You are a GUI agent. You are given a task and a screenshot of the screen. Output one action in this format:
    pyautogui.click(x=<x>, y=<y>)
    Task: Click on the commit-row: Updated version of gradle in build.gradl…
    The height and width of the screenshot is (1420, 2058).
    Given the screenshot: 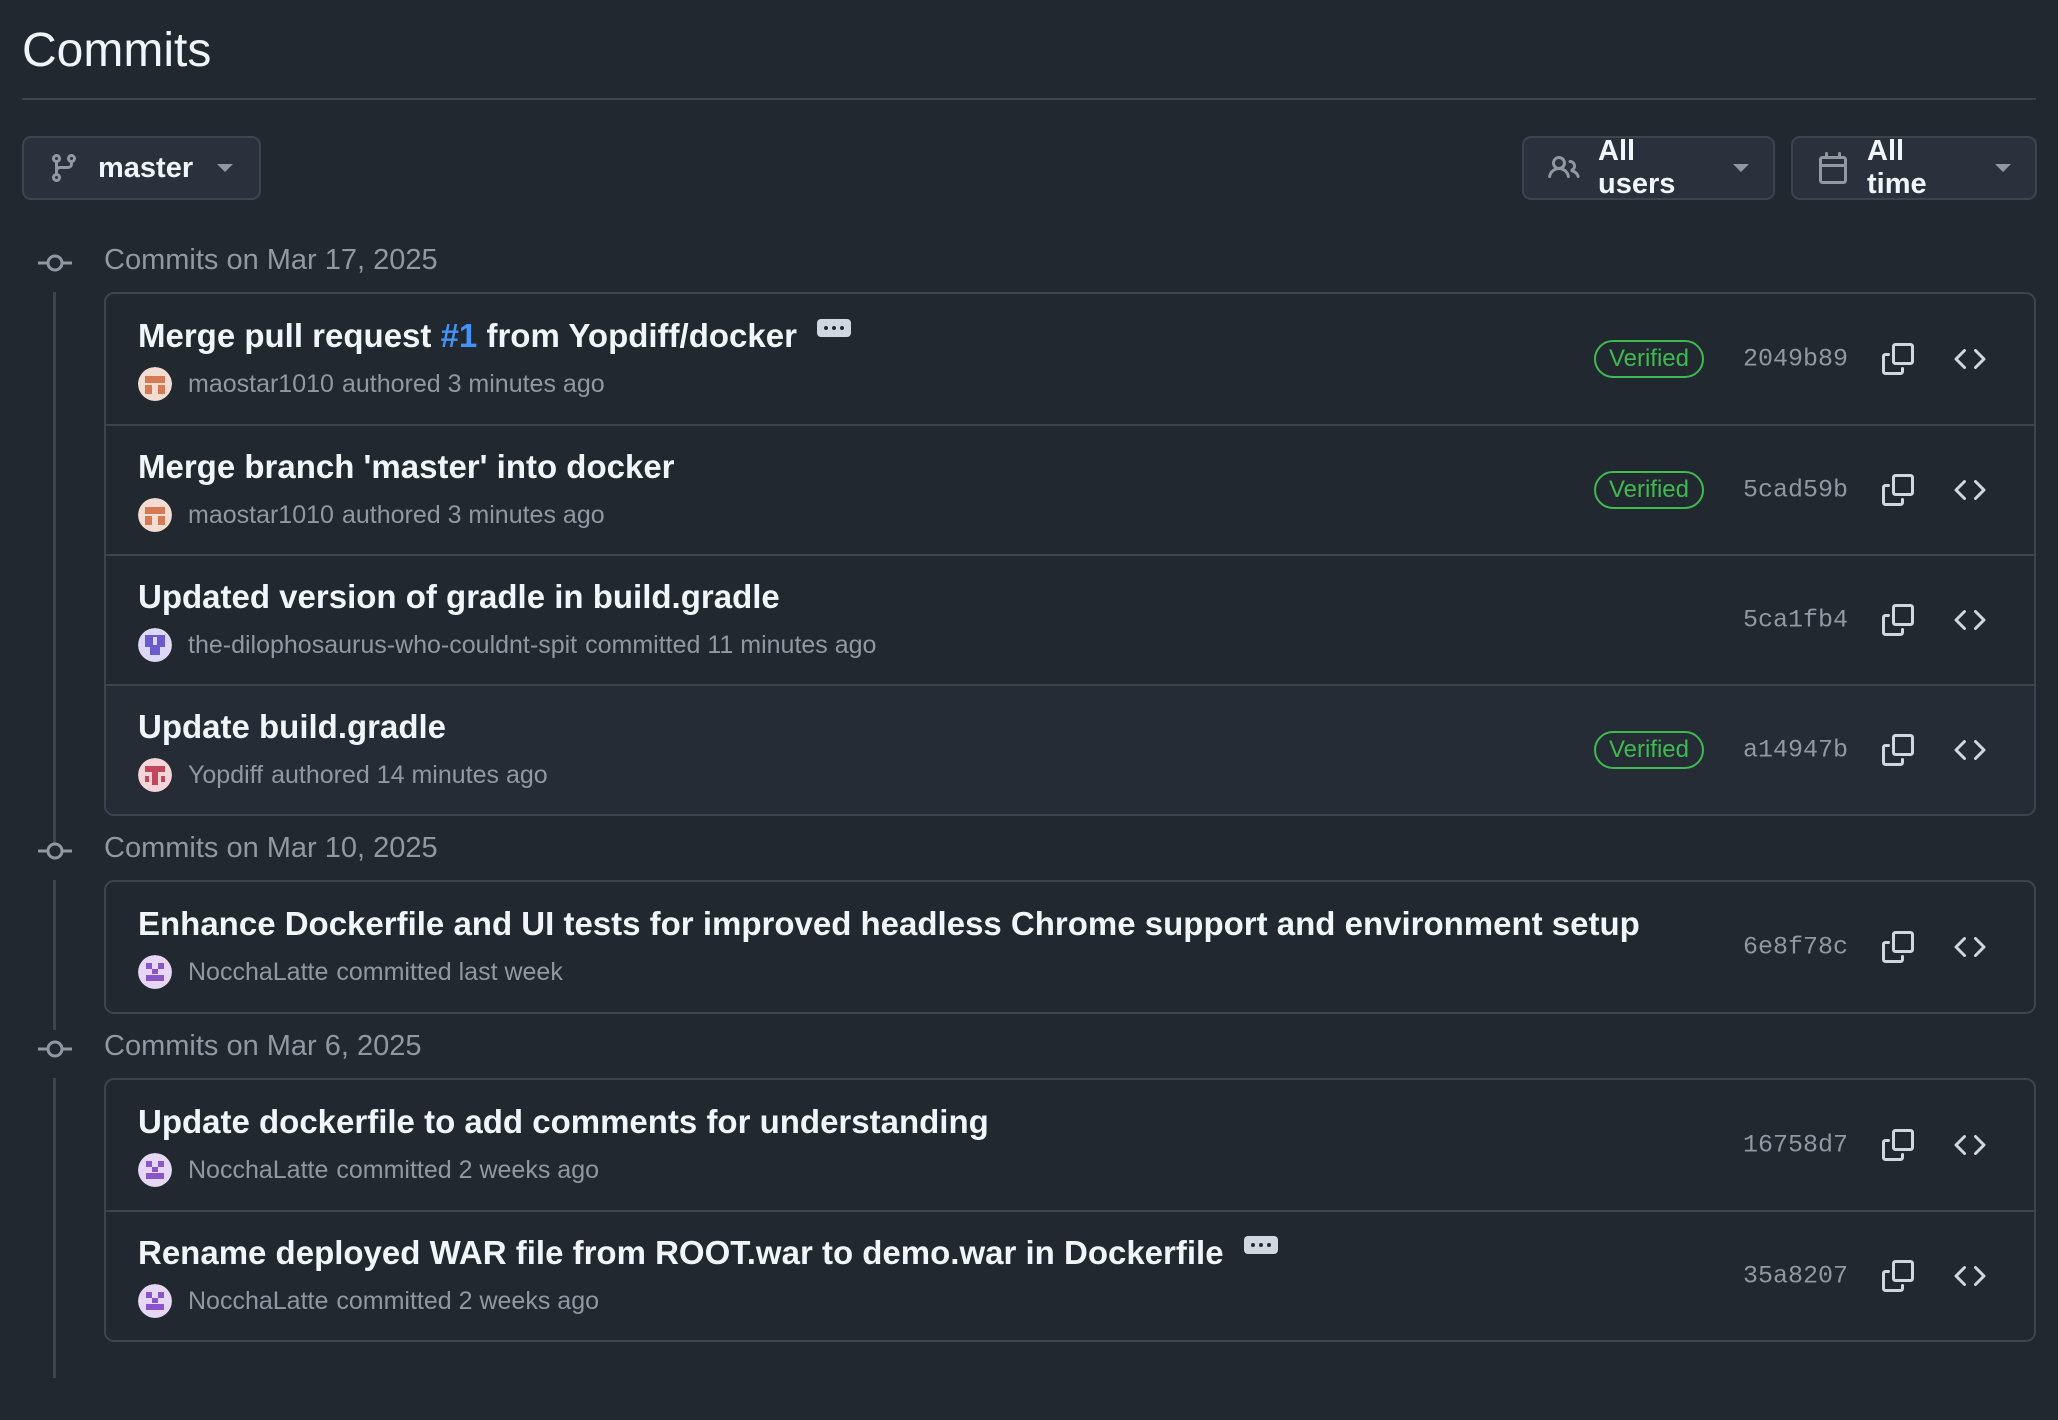 What is the action you would take?
    pyautogui.click(x=1070, y=619)
    